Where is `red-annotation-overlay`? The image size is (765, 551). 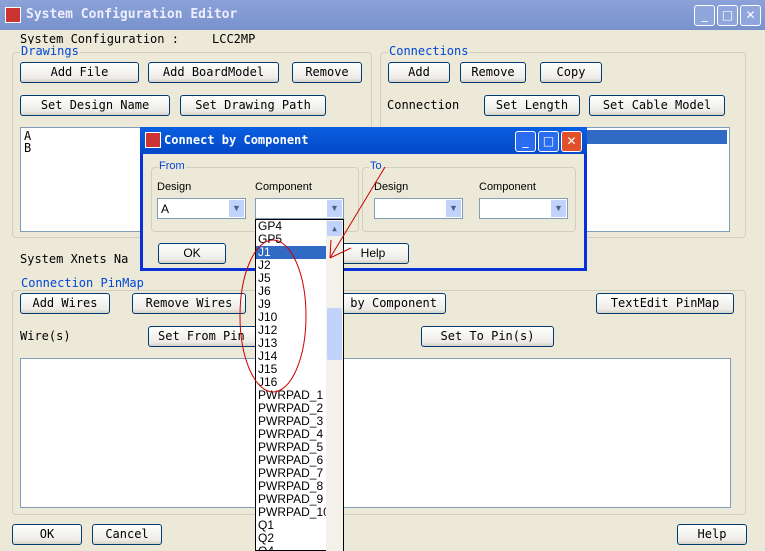 red-annotation-overlay is located at coordinates (312, 279).